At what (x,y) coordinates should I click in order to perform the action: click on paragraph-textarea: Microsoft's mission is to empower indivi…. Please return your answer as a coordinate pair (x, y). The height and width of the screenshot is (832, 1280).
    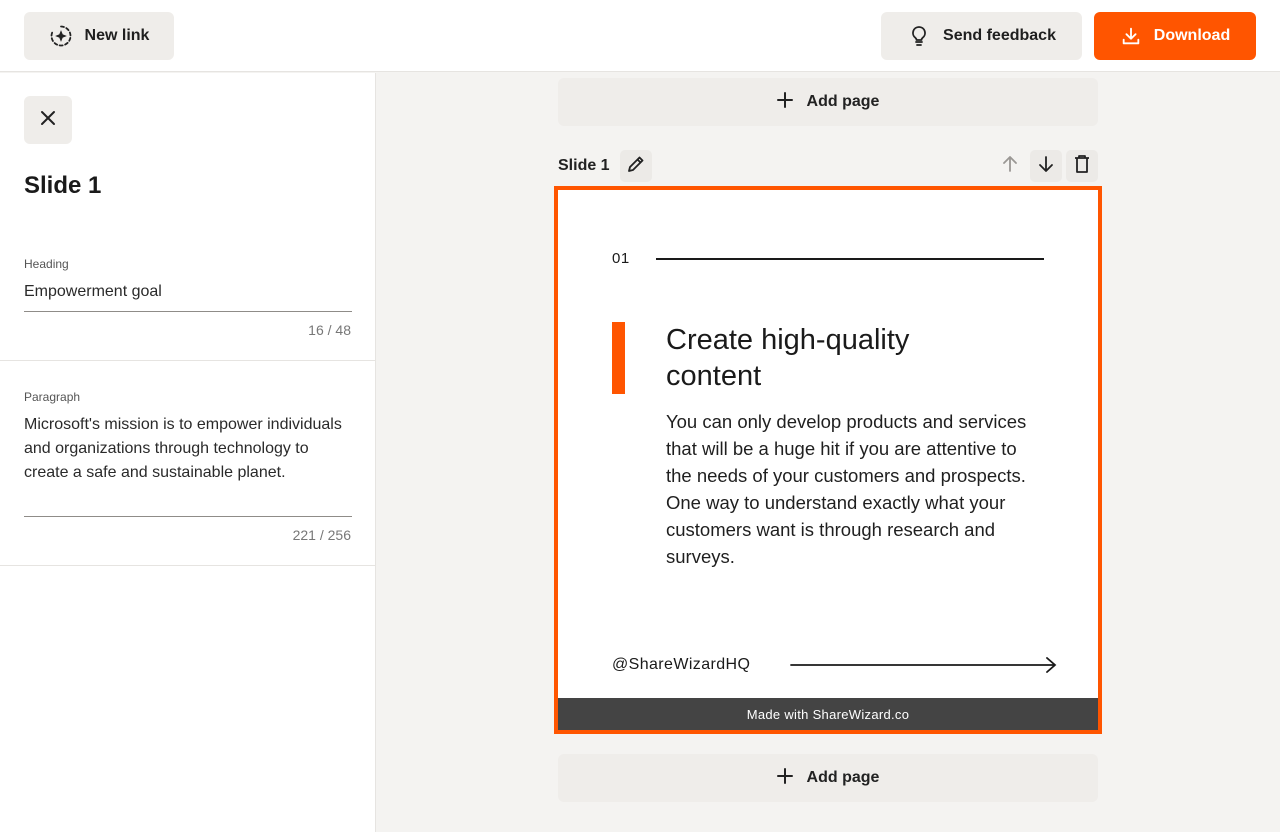
    Looking at the image, I should click on (188, 449).